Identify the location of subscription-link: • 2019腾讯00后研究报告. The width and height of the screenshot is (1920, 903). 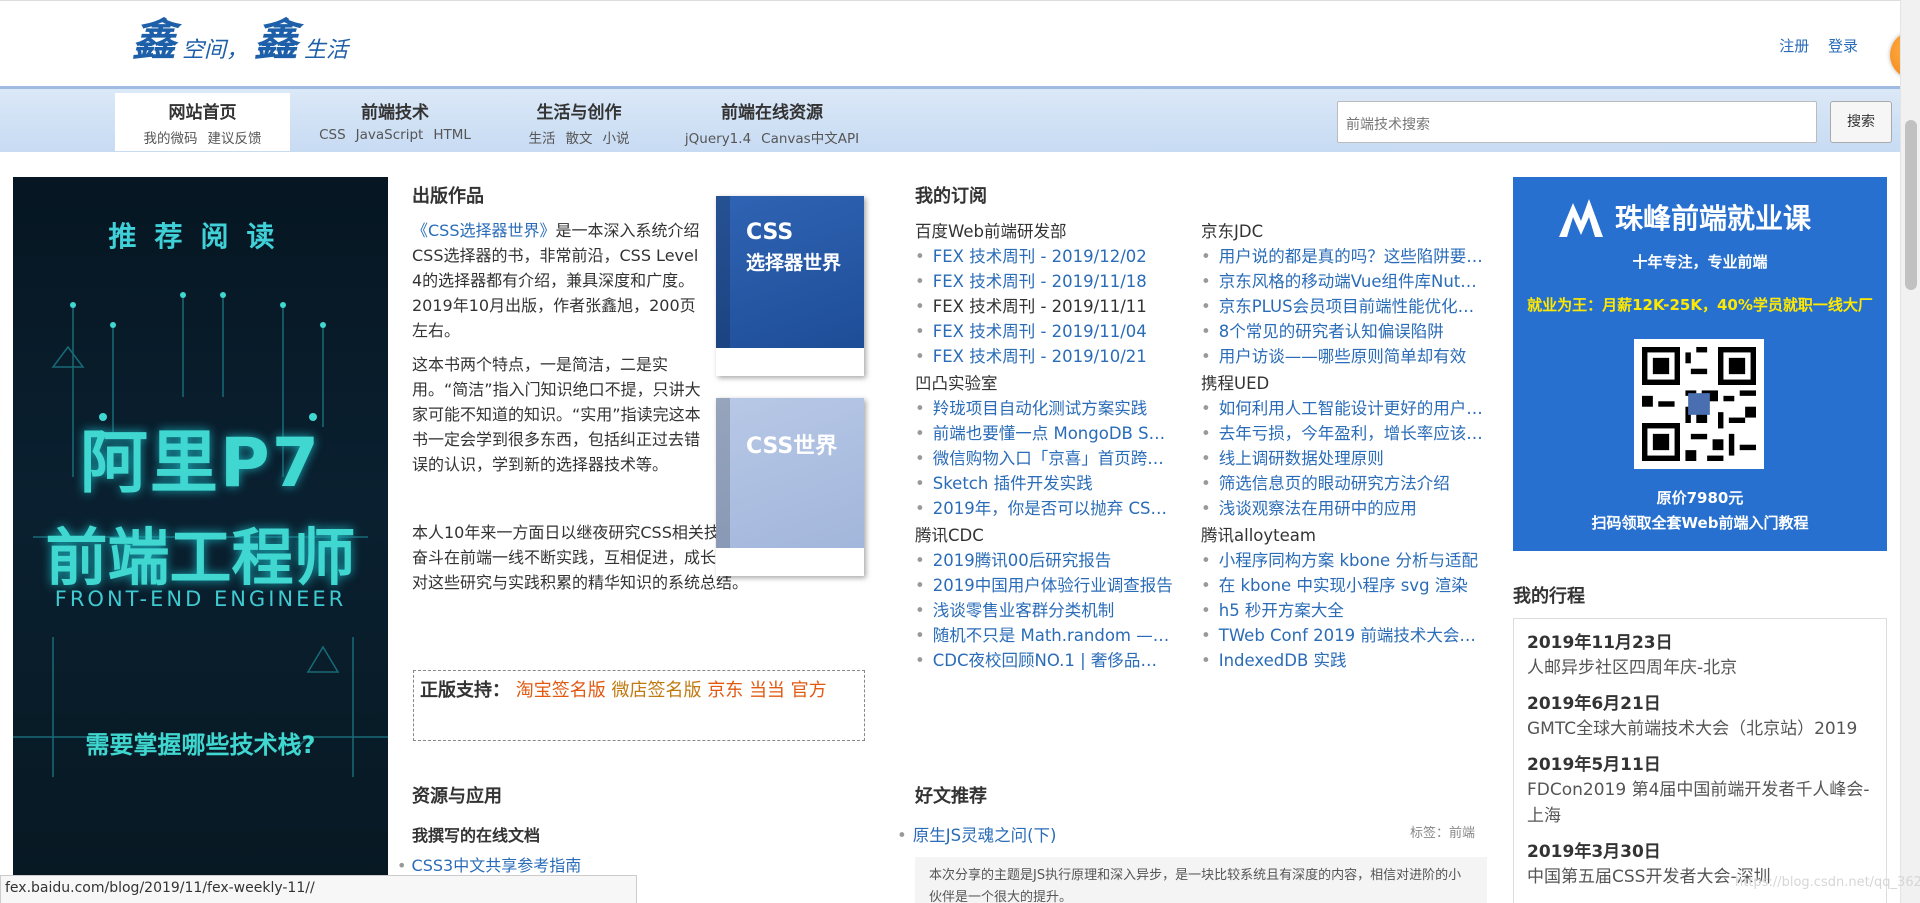
(1044, 560).